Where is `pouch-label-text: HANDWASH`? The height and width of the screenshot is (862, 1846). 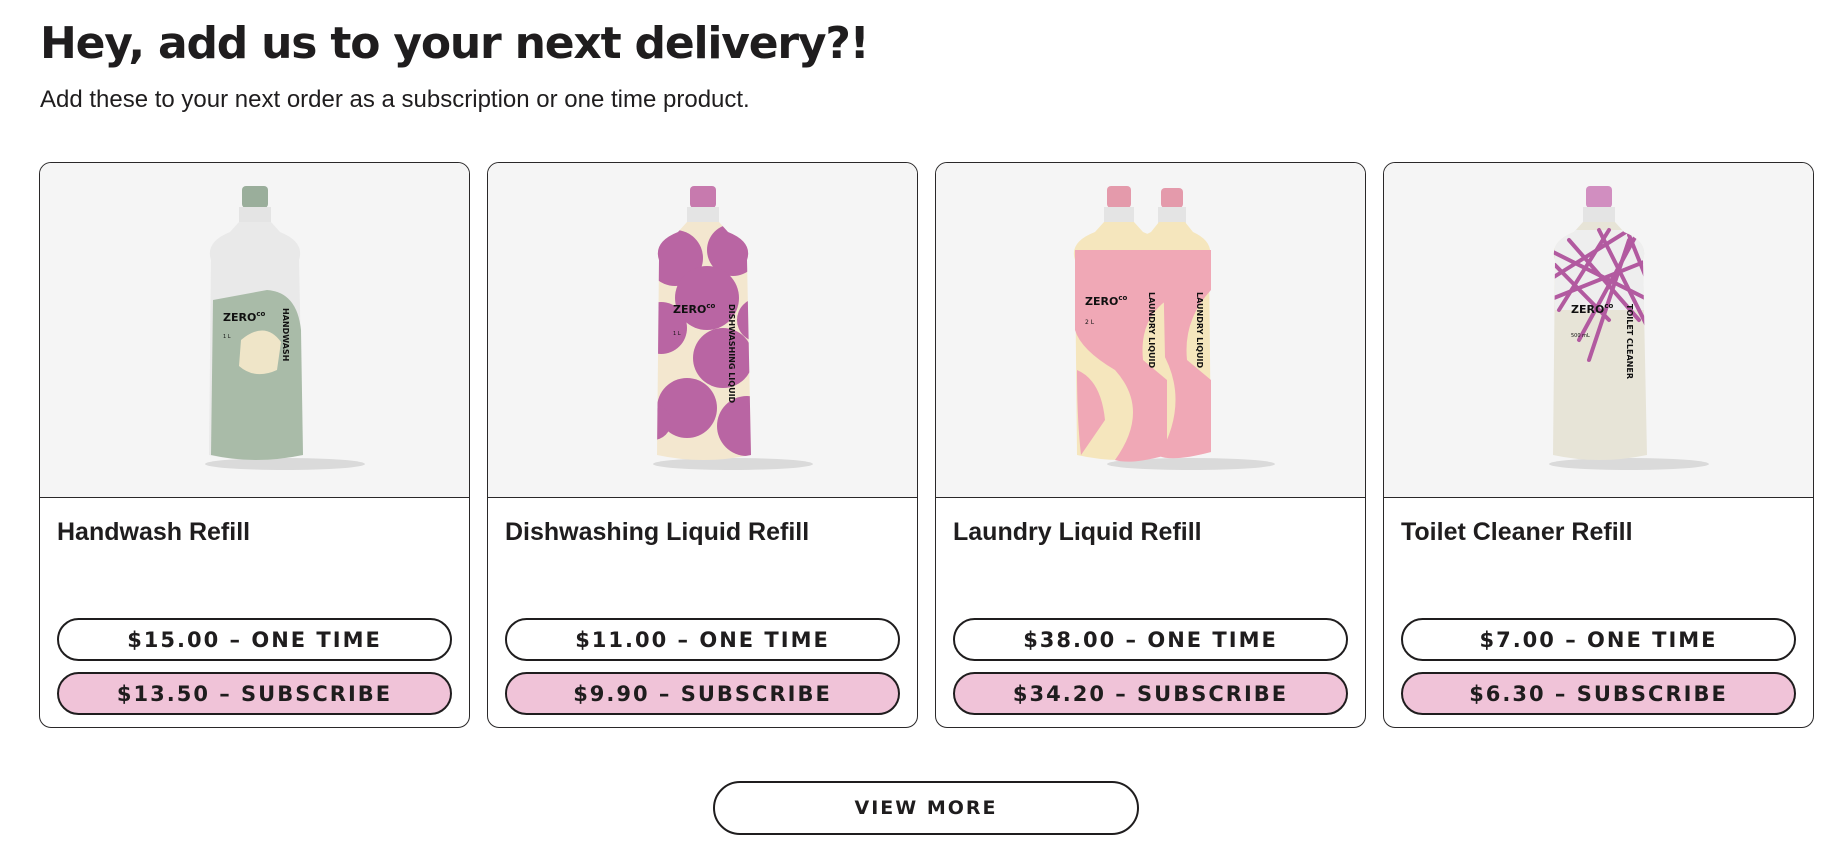 pouch-label-text: HANDWASH is located at coordinates (285, 334).